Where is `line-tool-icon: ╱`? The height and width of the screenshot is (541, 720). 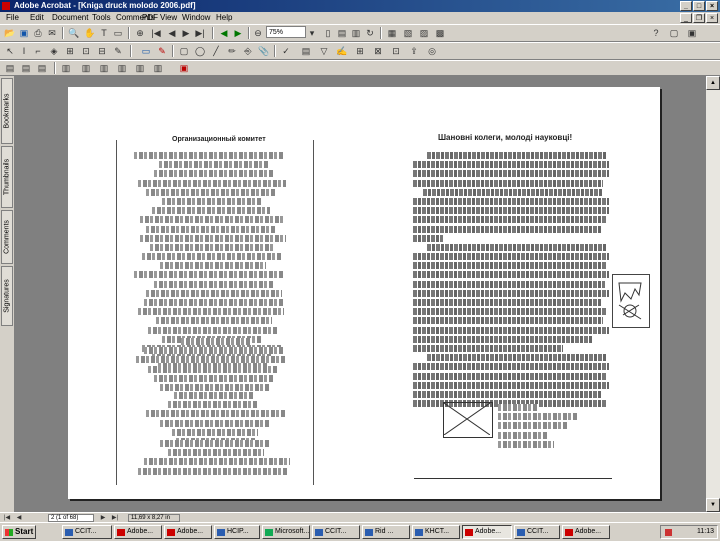
line-tool-icon: ╱ is located at coordinates (216, 51).